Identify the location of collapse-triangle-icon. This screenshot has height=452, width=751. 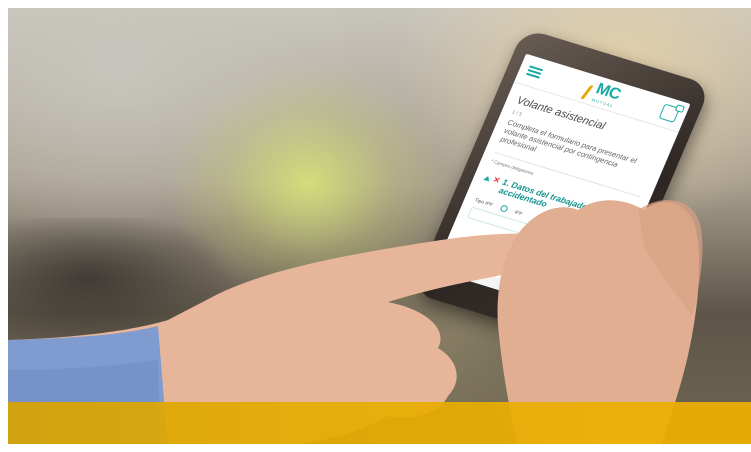
(487, 178).